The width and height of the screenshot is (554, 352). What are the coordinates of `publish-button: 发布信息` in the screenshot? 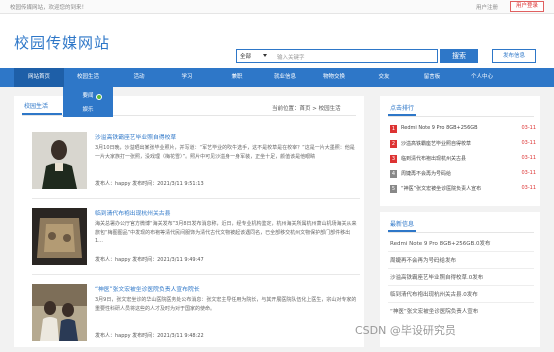 It's located at (514, 56).